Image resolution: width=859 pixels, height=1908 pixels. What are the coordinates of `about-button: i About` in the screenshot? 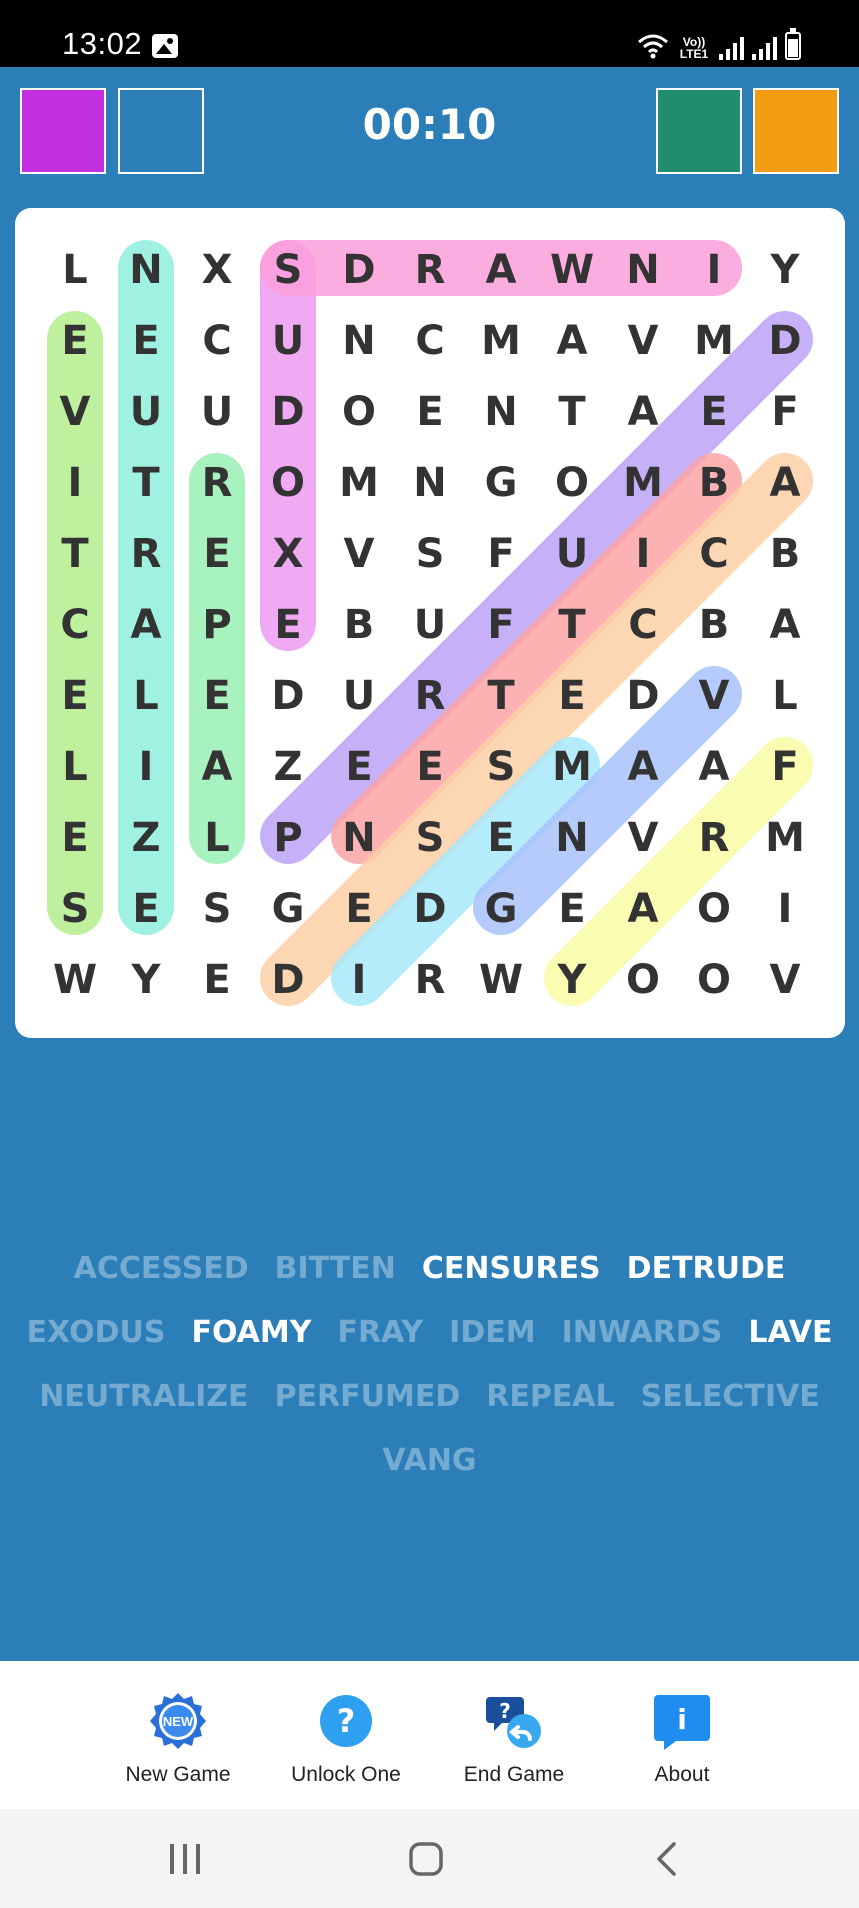 It's located at (682, 1735).